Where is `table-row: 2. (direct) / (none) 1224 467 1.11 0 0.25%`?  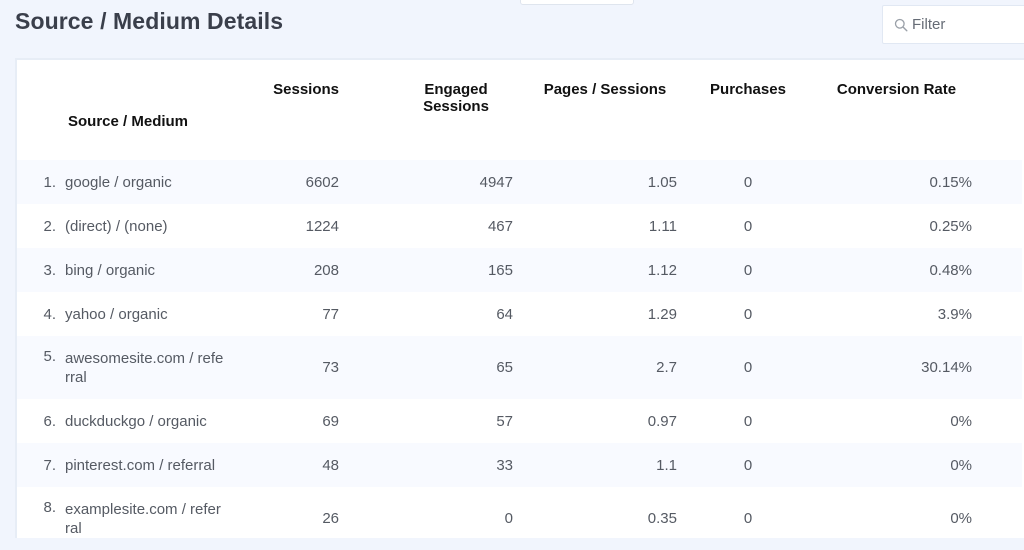 table-row: 2. (direct) / (none) 1224 467 1.11 0 0.25% is located at coordinates (519, 226).